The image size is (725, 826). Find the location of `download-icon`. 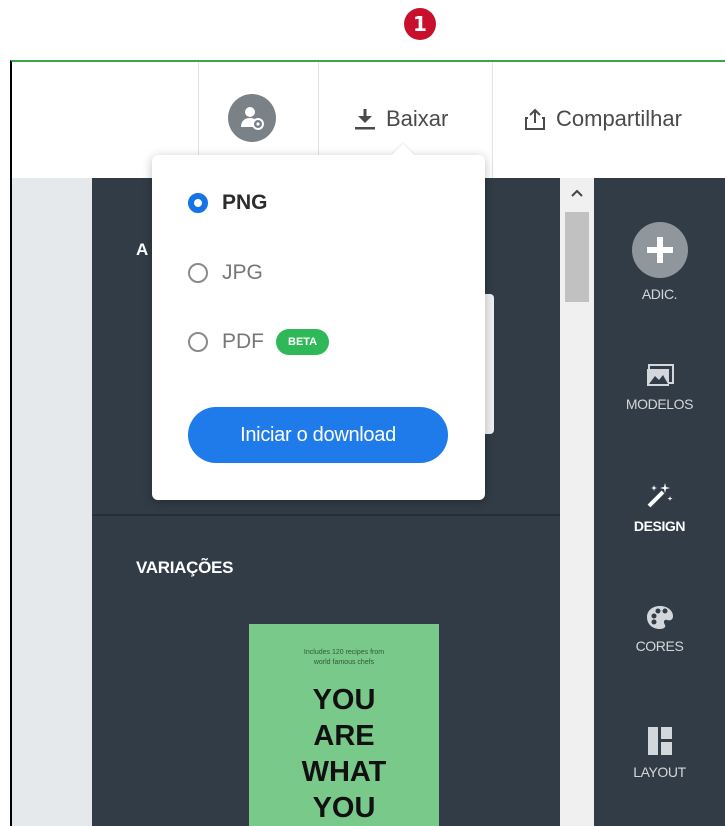

download-icon is located at coordinates (365, 119).